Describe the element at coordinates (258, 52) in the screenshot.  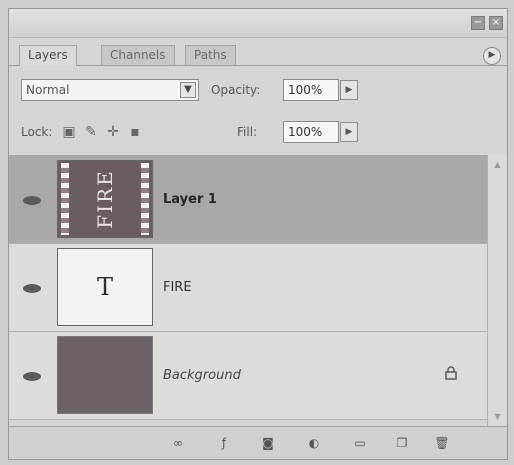
I see `panel-tabs: Layers Channels Paths ▶` at that location.